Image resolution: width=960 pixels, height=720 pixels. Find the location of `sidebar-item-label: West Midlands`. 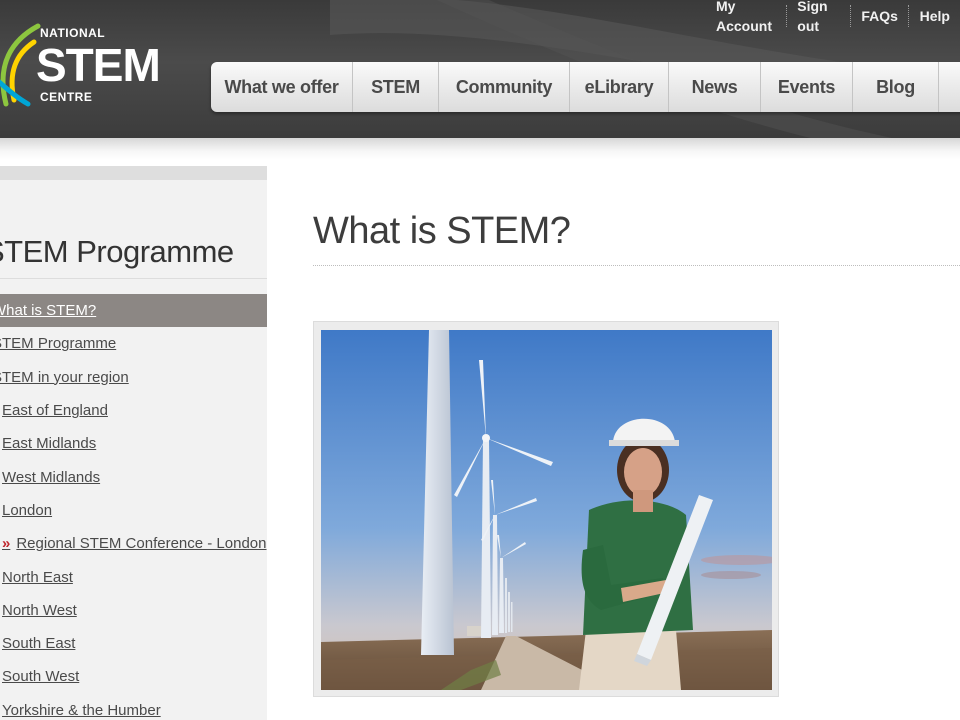

sidebar-item-label: West Midlands is located at coordinates (51, 477).